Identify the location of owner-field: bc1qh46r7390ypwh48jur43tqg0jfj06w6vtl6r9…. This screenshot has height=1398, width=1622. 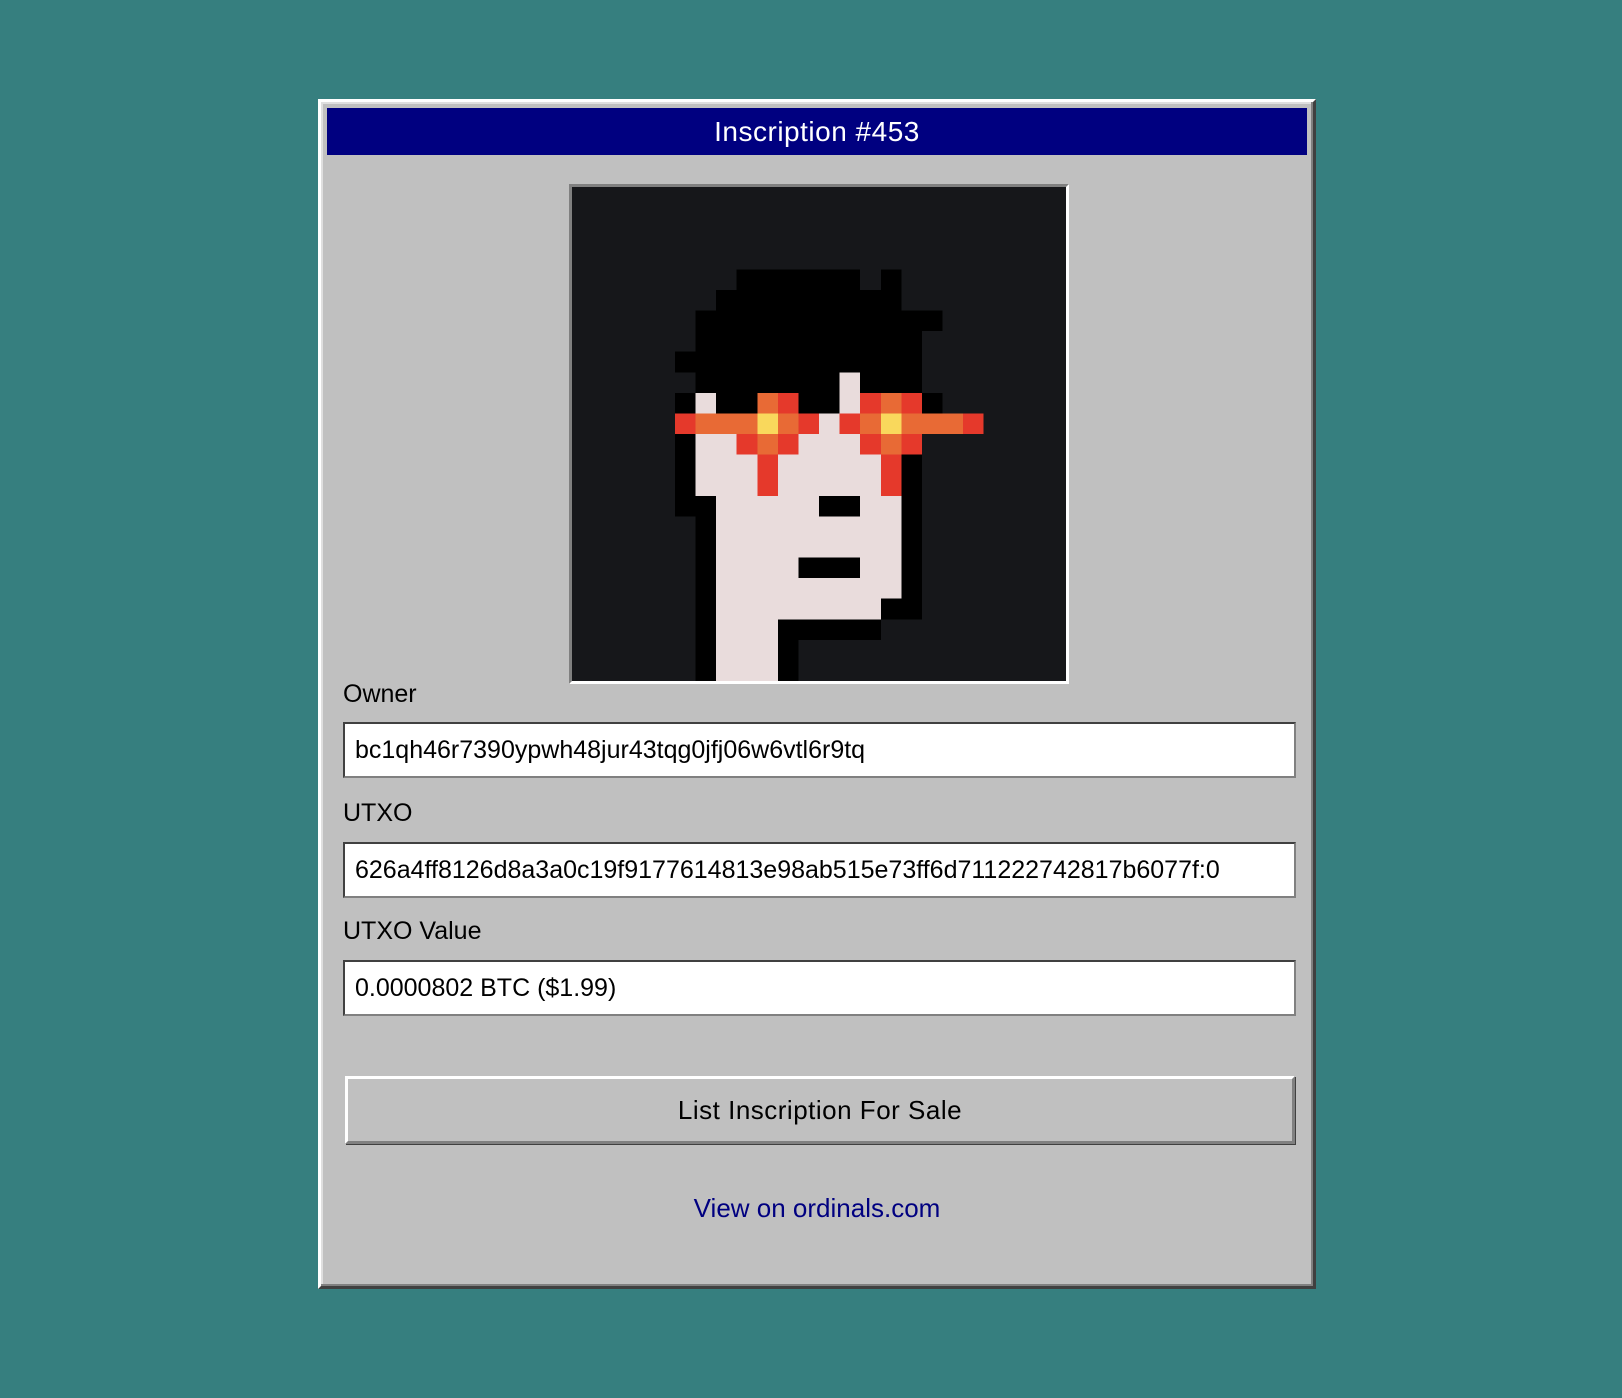
(819, 750).